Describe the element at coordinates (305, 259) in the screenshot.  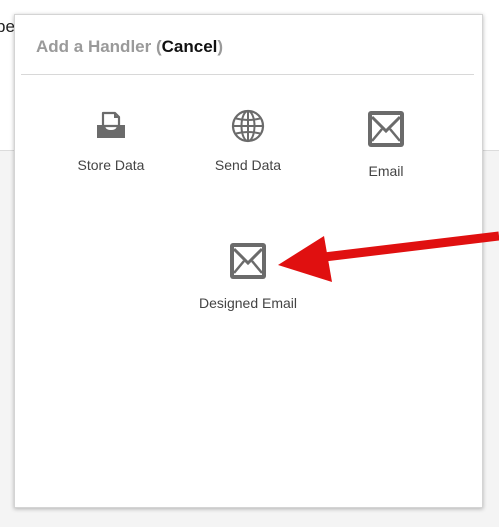
I see `arrow-head` at that location.